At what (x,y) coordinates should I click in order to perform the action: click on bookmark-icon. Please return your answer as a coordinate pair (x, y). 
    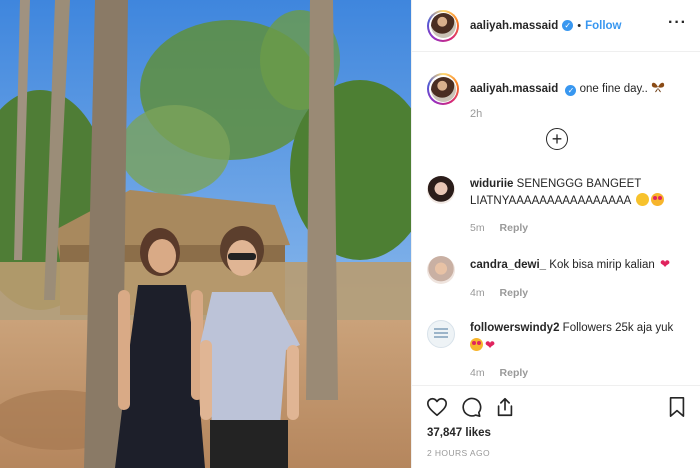
    Looking at the image, I should click on (677, 407).